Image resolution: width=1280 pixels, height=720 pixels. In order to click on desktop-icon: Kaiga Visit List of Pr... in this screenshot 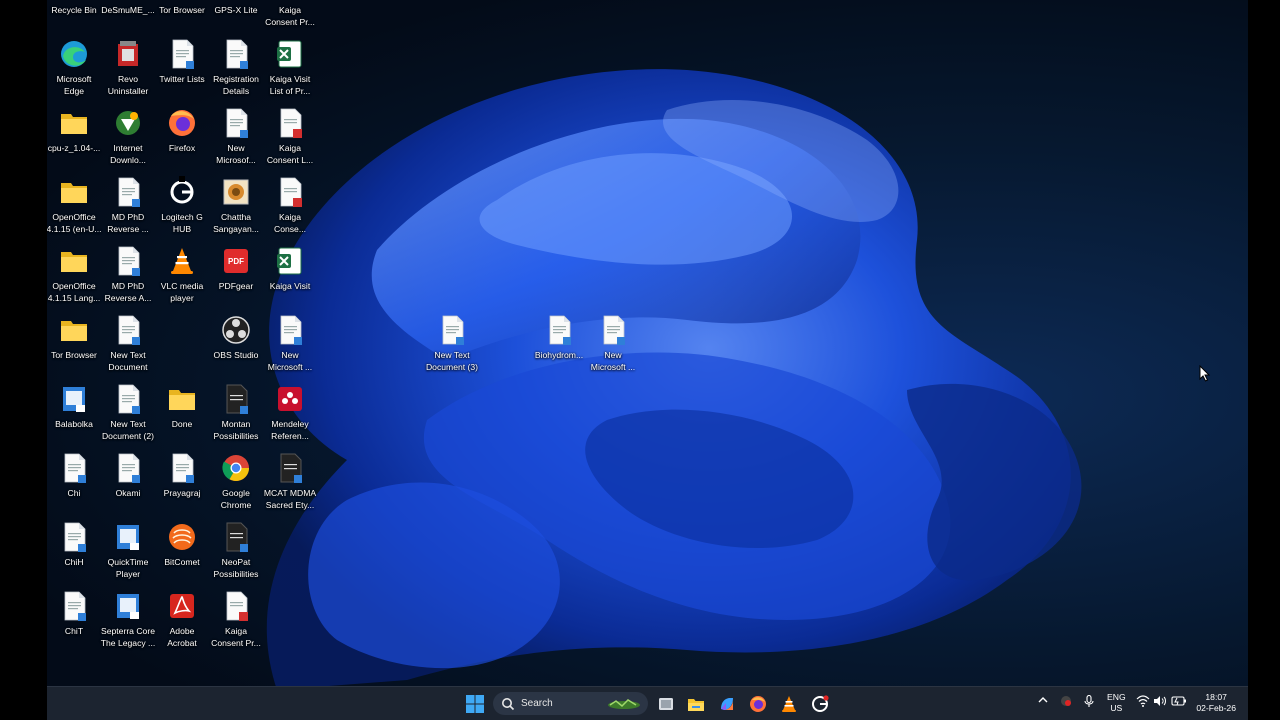, I will do `click(290, 68)`.